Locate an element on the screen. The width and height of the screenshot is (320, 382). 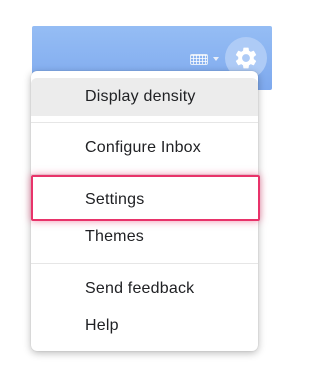
menu-item-configure-inbox: Configure Inbox is located at coordinates (144, 148).